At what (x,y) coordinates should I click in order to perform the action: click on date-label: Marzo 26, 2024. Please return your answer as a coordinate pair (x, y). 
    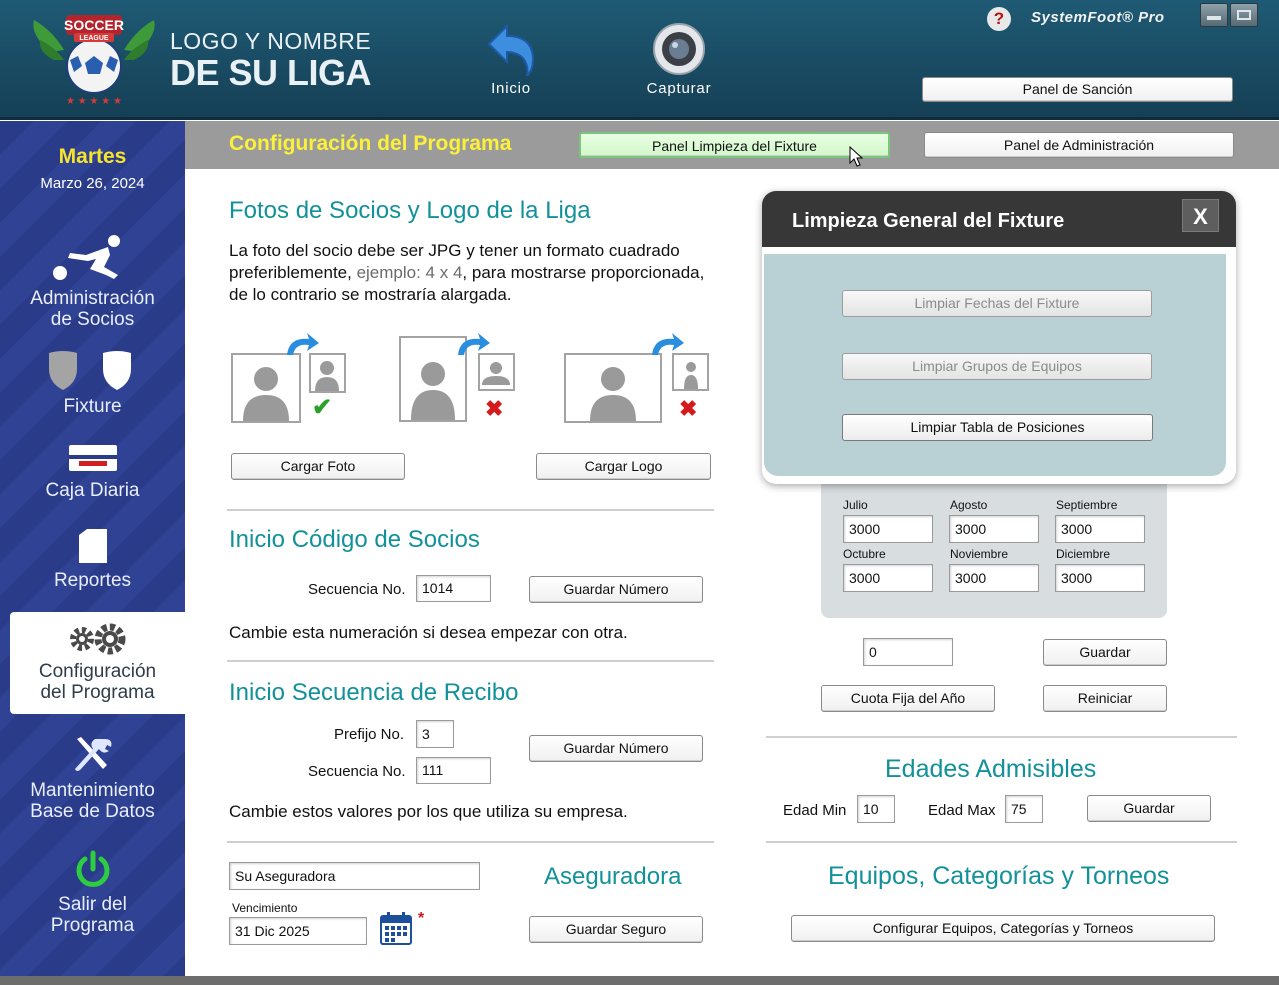
    Looking at the image, I should click on (92, 183).